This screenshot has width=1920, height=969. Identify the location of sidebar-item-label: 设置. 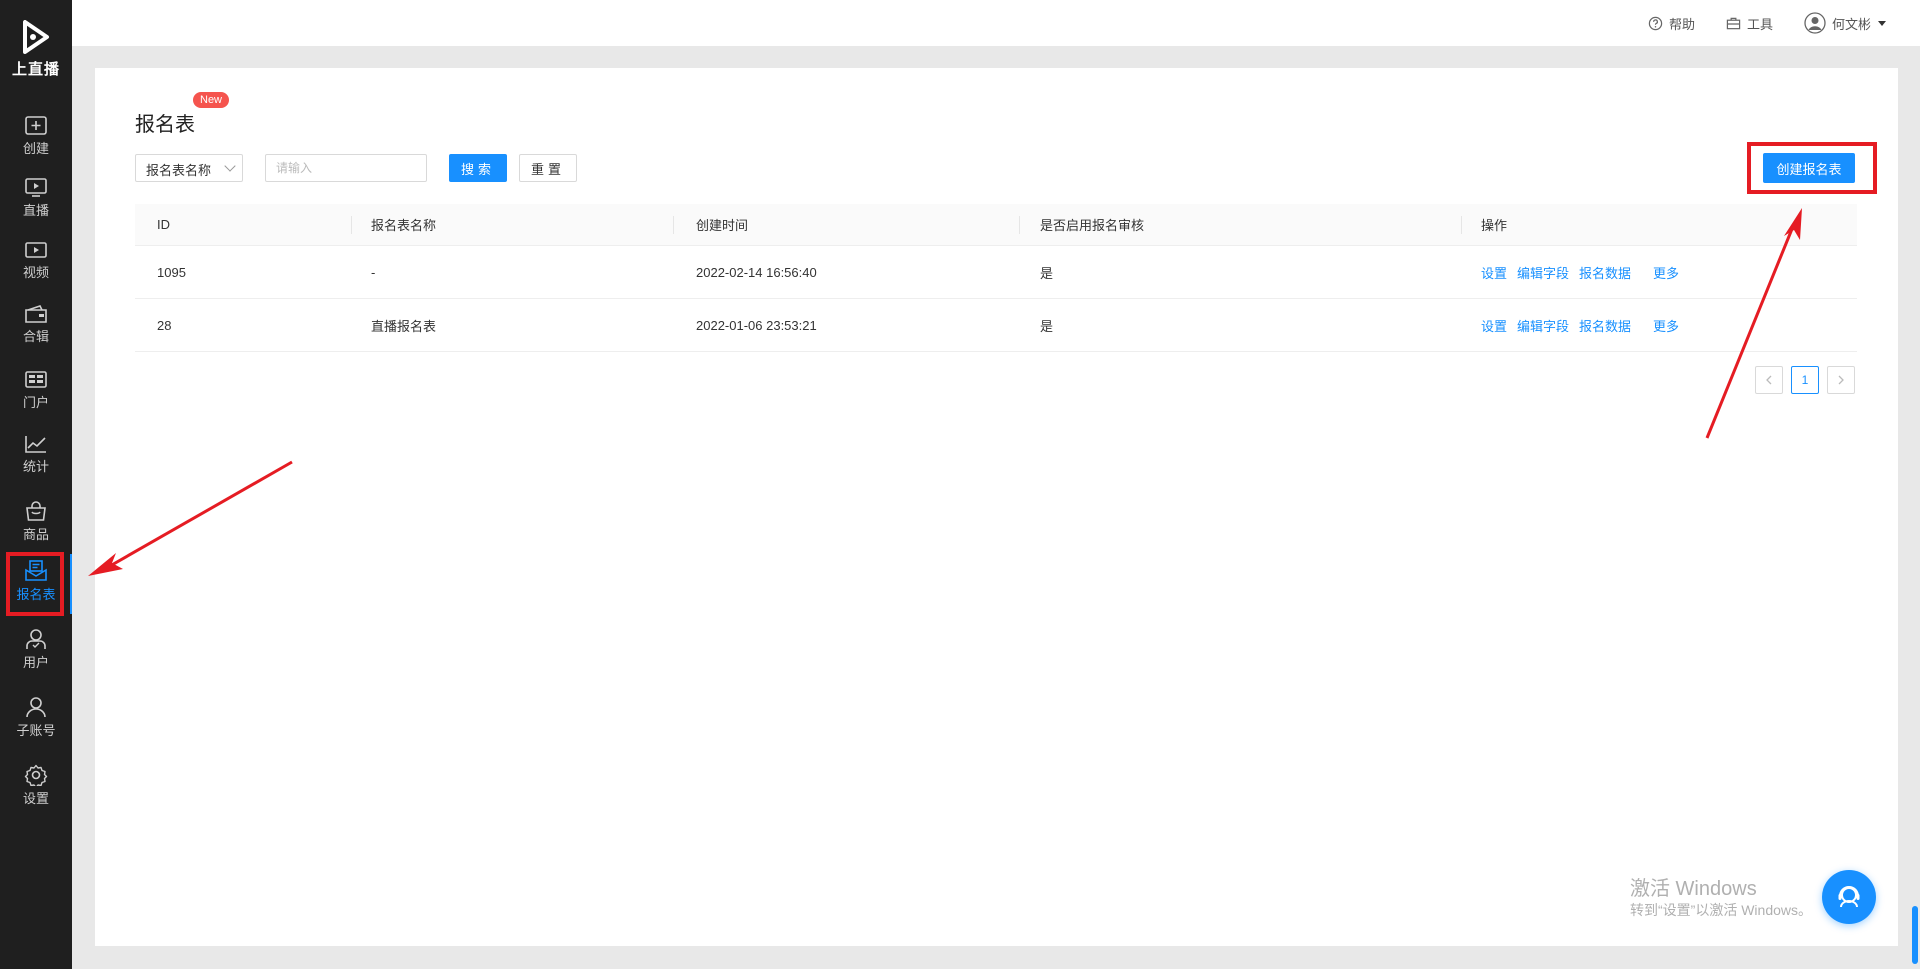
(35, 798).